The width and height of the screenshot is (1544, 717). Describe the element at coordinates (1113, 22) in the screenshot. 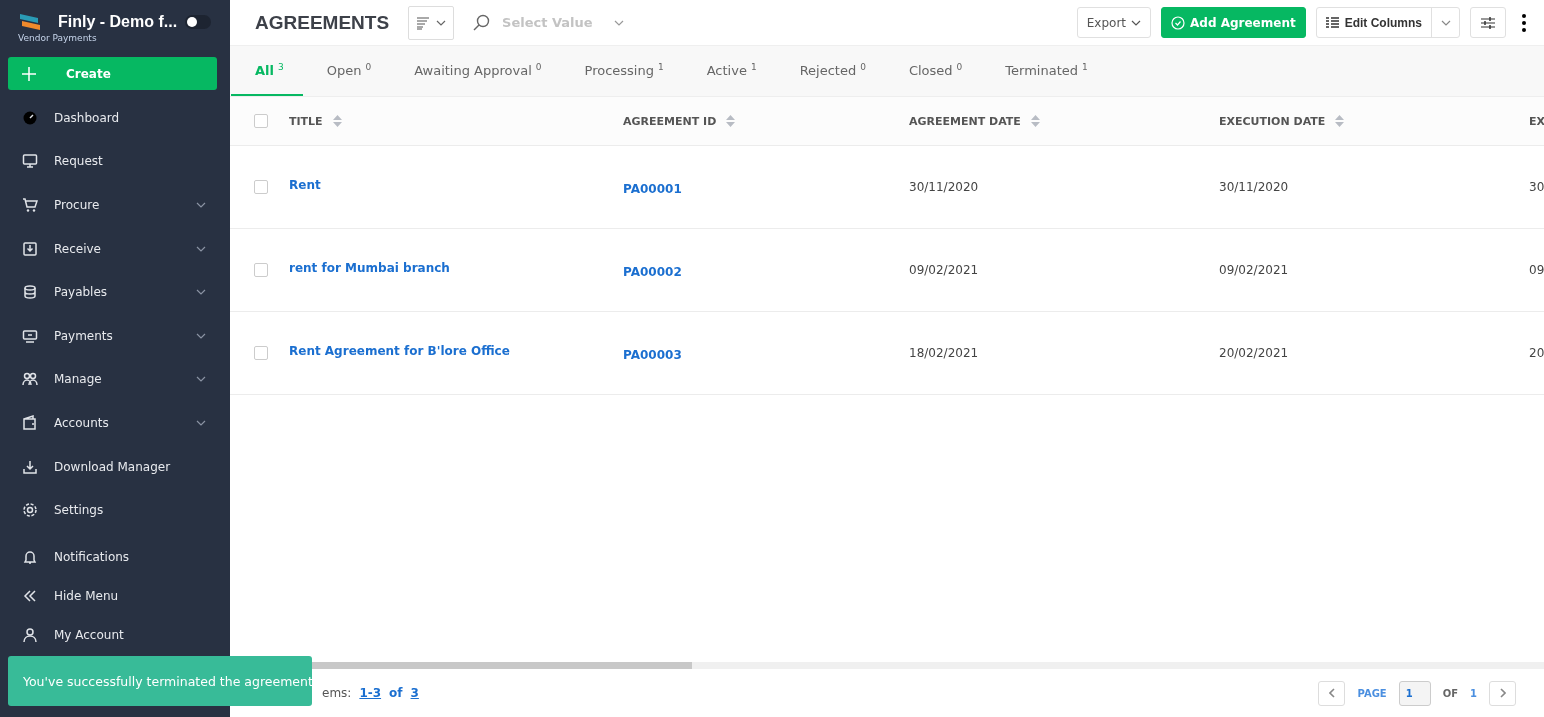

I see `export-button: Export` at that location.